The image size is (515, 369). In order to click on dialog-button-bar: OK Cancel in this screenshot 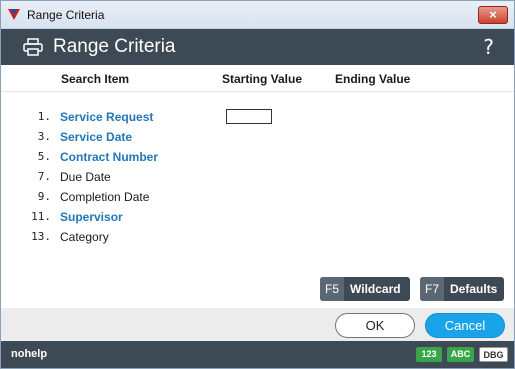, I will do `click(257, 324)`.